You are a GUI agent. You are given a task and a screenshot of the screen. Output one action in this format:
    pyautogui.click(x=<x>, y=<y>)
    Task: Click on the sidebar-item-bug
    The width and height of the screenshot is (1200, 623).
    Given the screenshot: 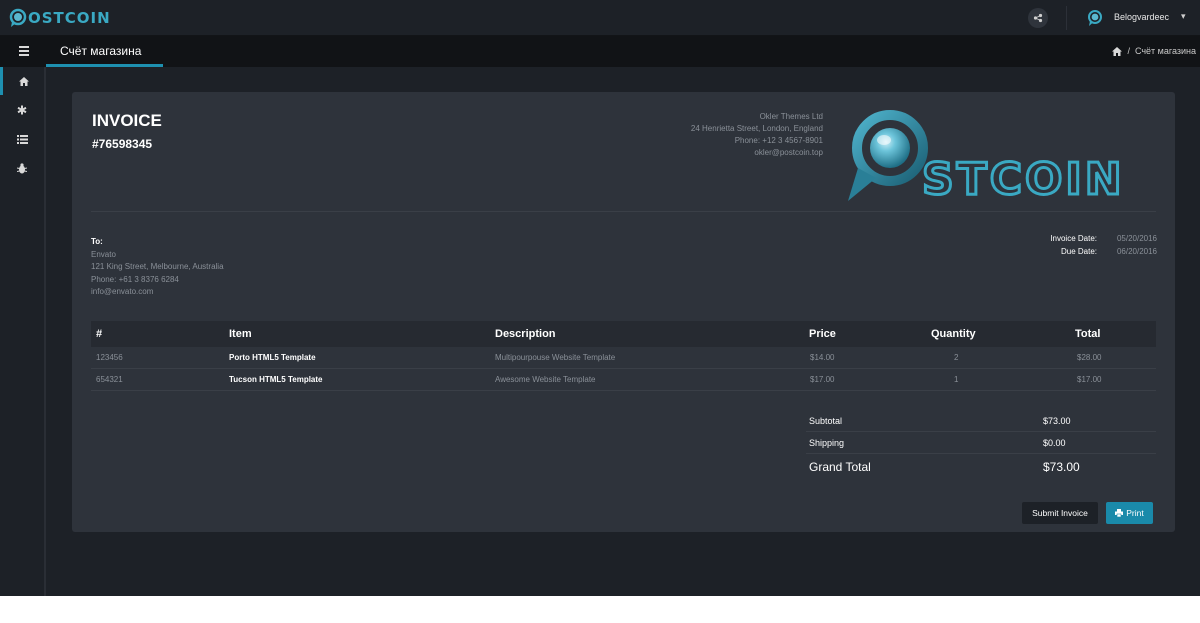 What is the action you would take?
    pyautogui.click(x=22, y=168)
    